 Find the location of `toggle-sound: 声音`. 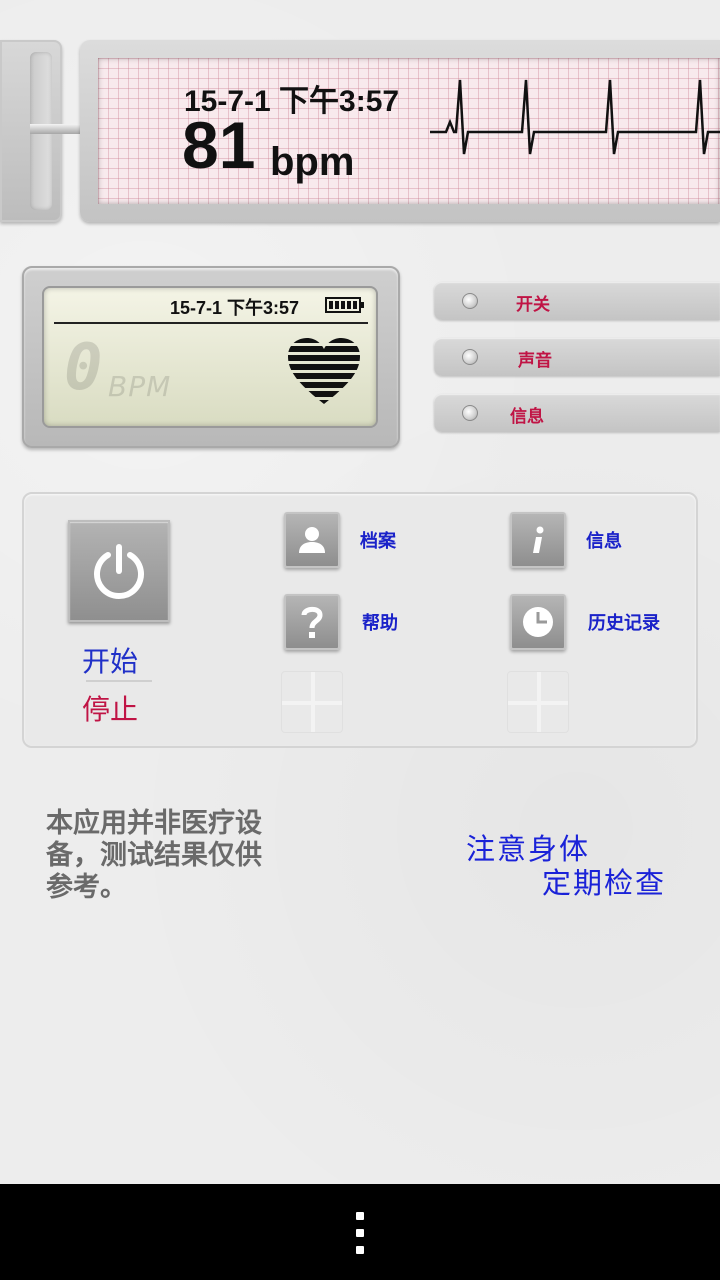

toggle-sound: 声音 is located at coordinates (577, 357).